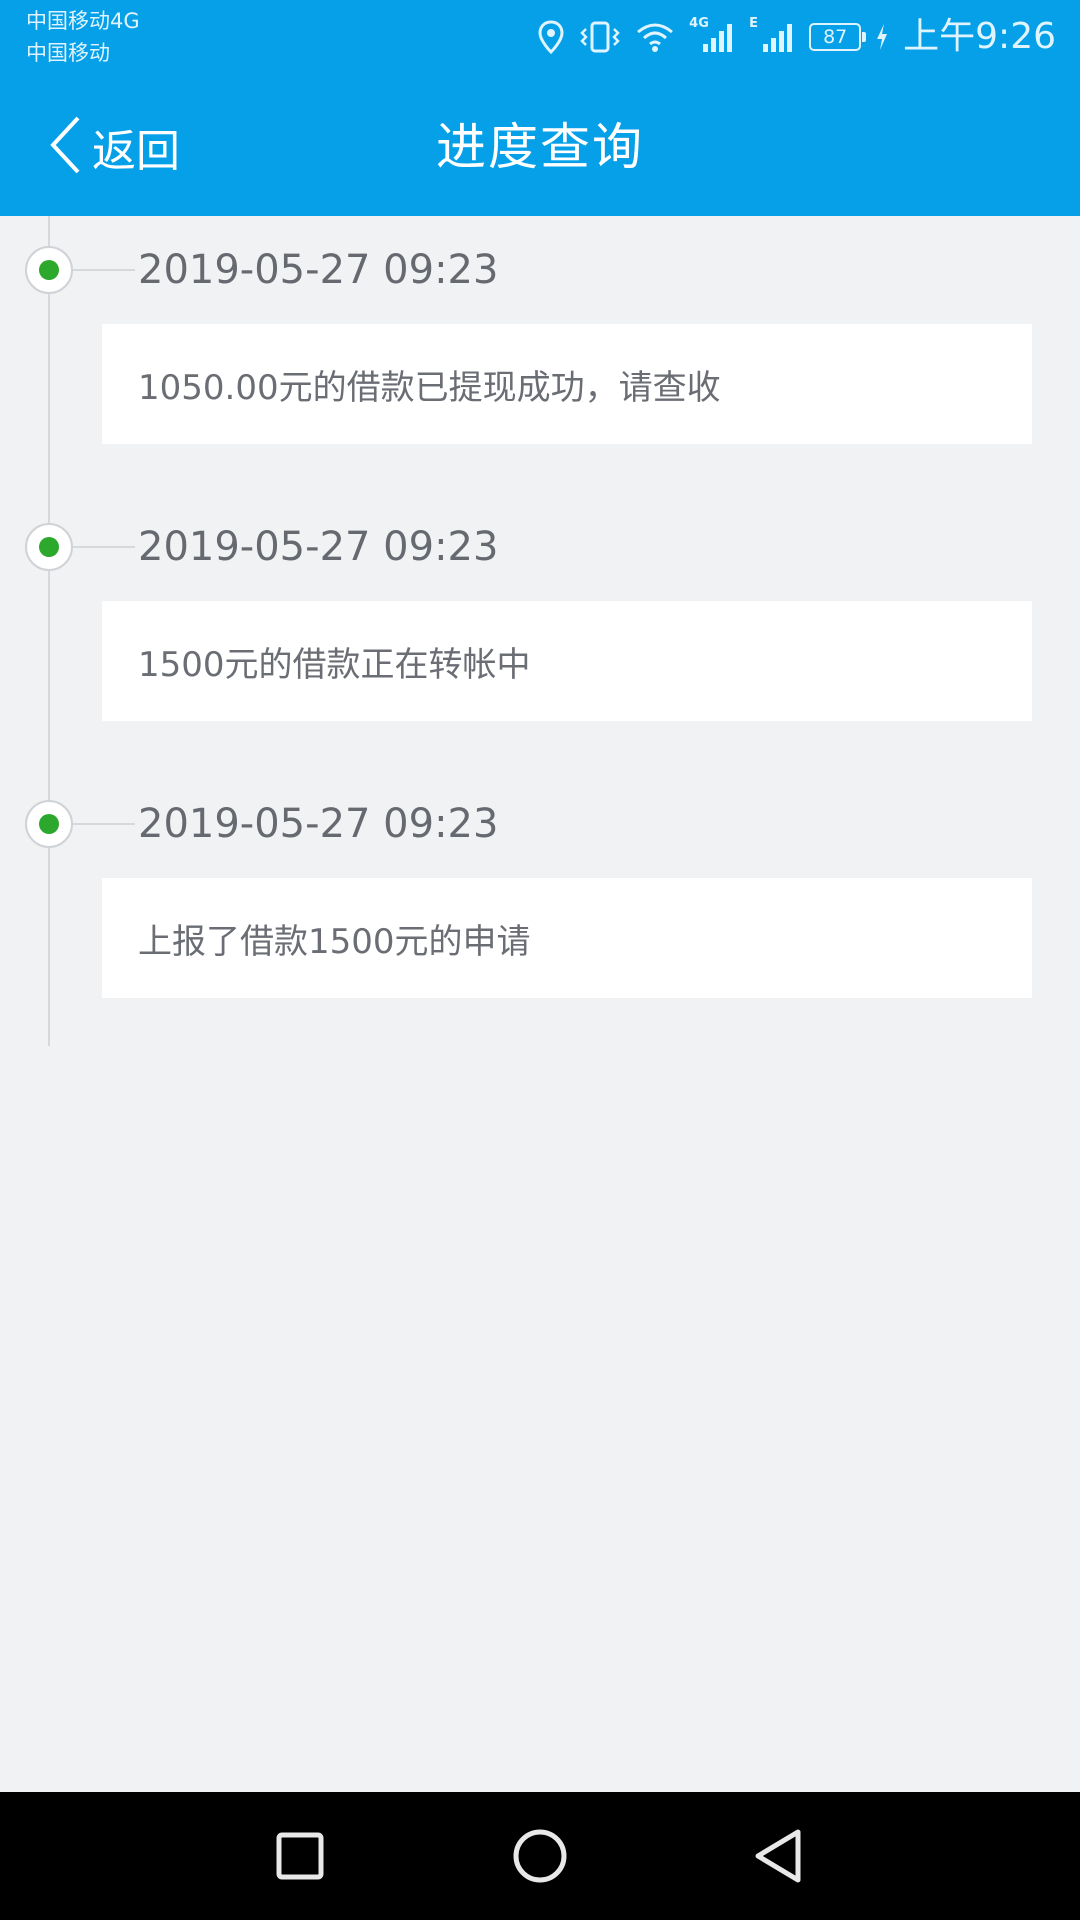  I want to click on carrier-label-secondary: 中国移动, so click(68, 53).